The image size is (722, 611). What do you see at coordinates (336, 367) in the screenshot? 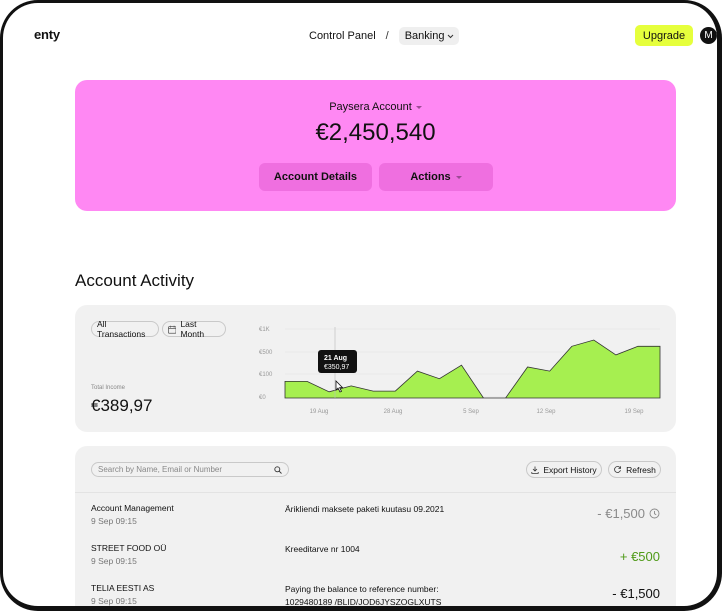
I see `tooltip-value: €350,97` at bounding box center [336, 367].